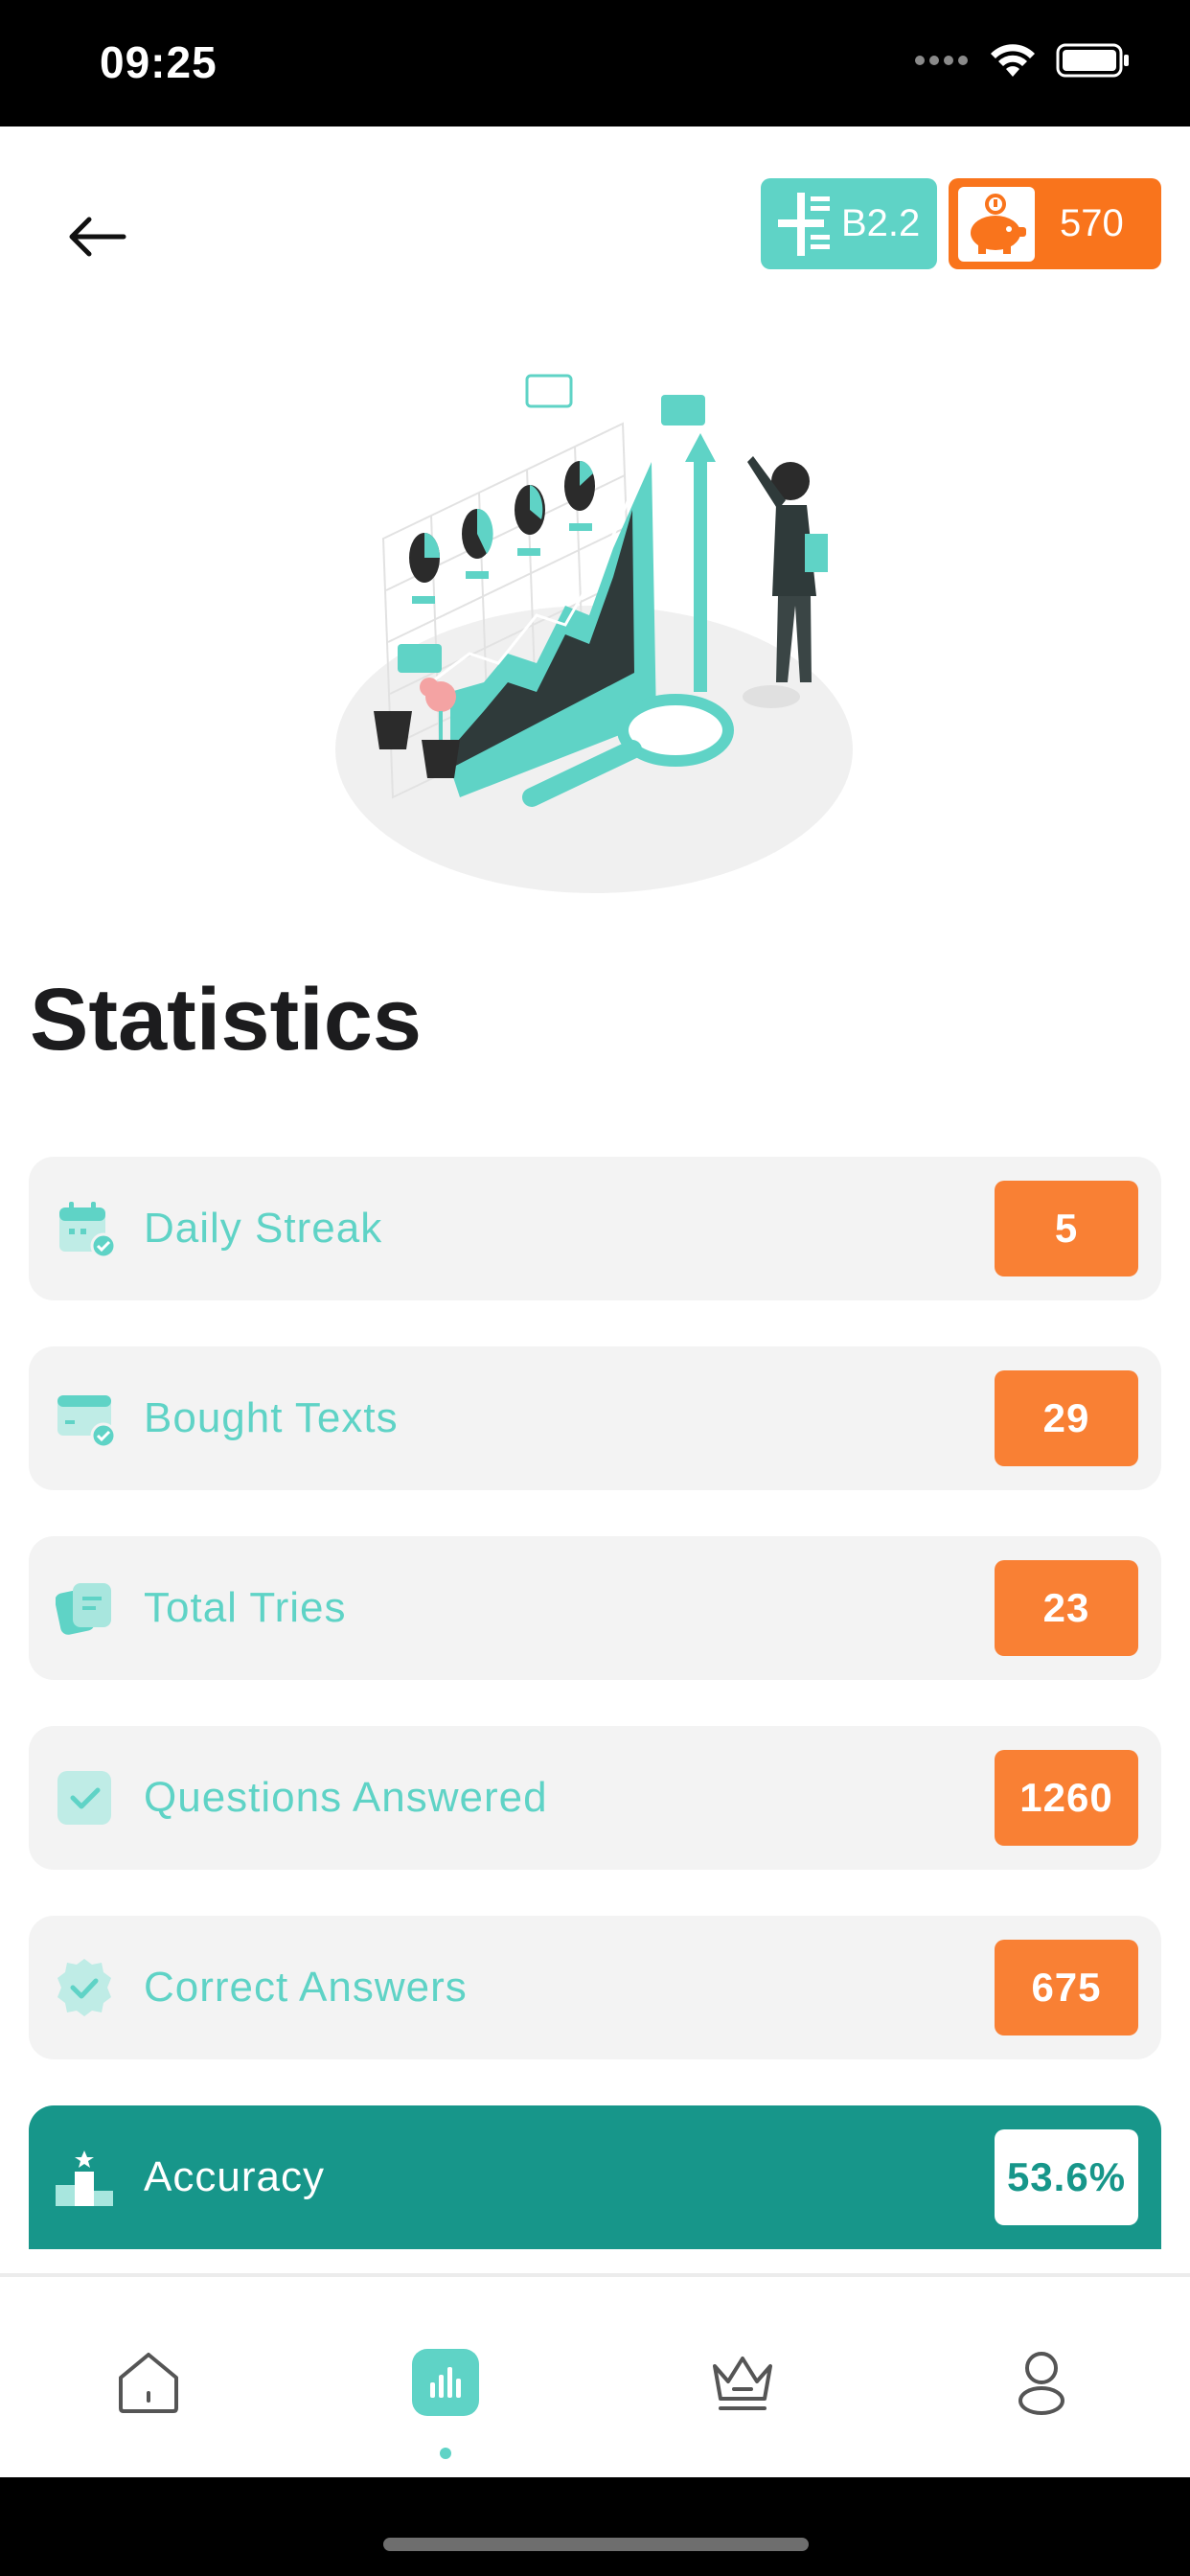 The height and width of the screenshot is (2576, 1190). I want to click on tab-premium, so click(743, 2382).